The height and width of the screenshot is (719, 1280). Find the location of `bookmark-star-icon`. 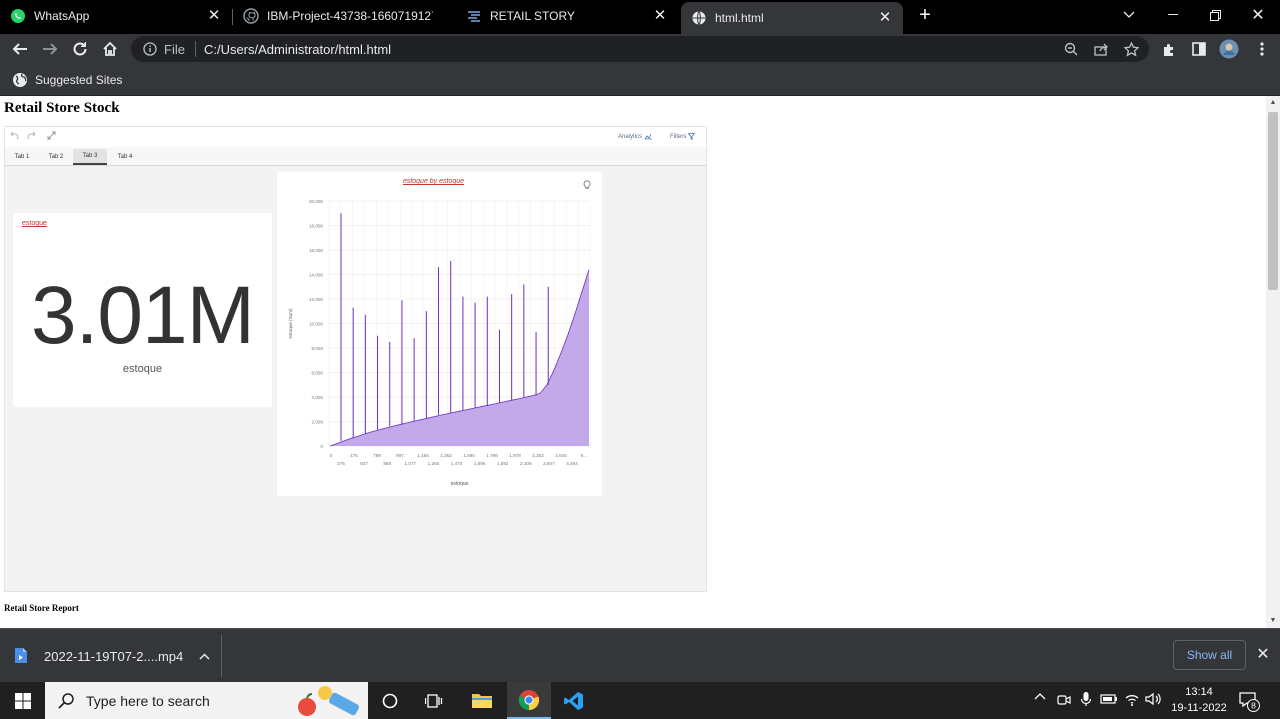

bookmark-star-icon is located at coordinates (1131, 49).